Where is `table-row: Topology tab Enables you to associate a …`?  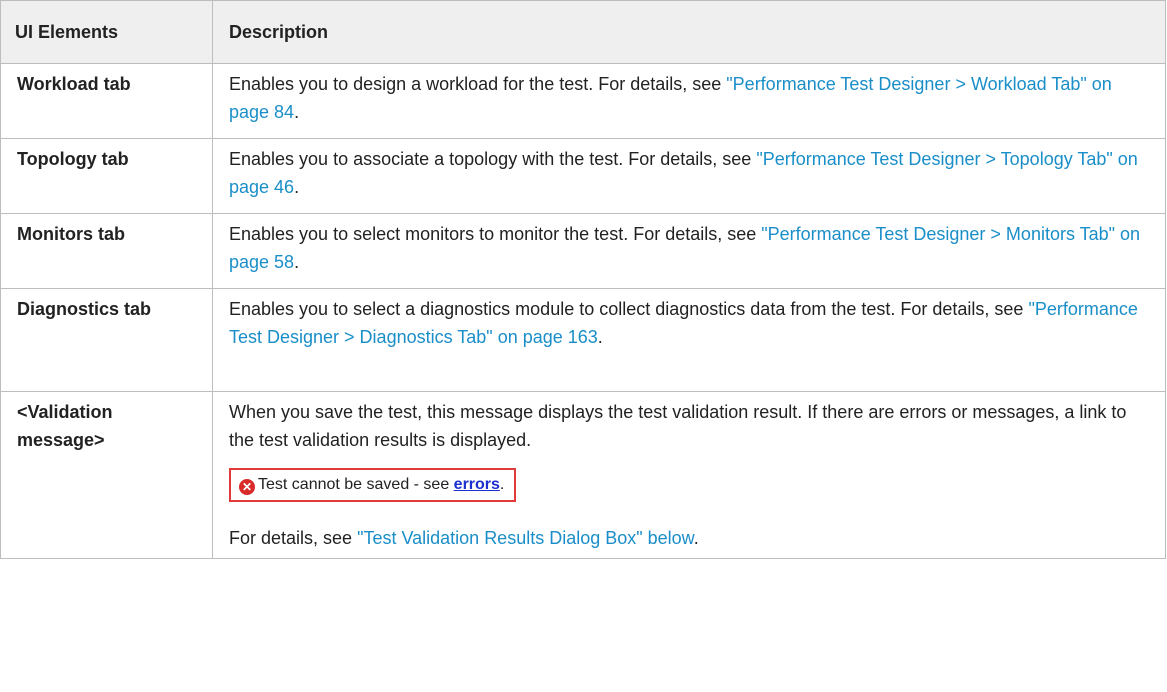 table-row: Topology tab Enables you to associate a … is located at coordinates (583, 176).